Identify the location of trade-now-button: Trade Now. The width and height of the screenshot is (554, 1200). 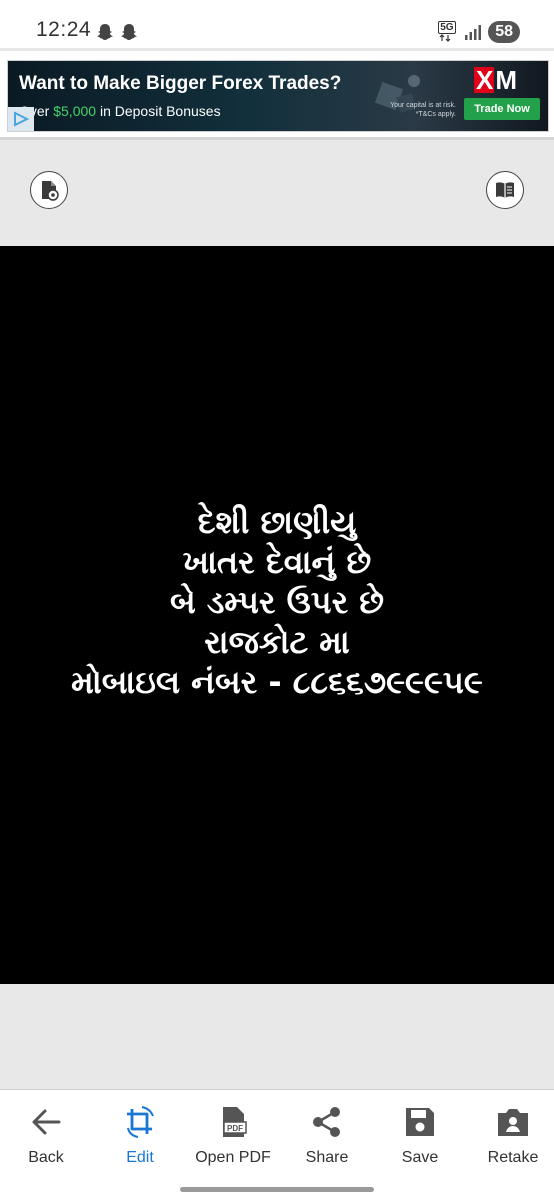
(502, 109).